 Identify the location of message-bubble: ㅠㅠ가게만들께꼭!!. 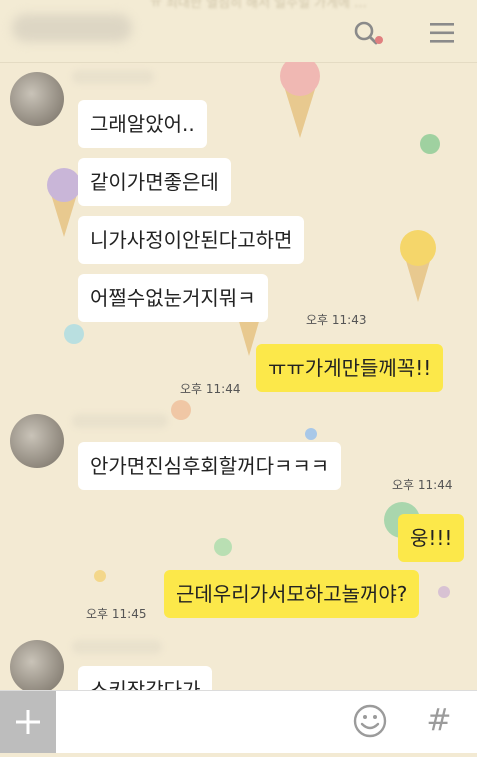
(350, 368).